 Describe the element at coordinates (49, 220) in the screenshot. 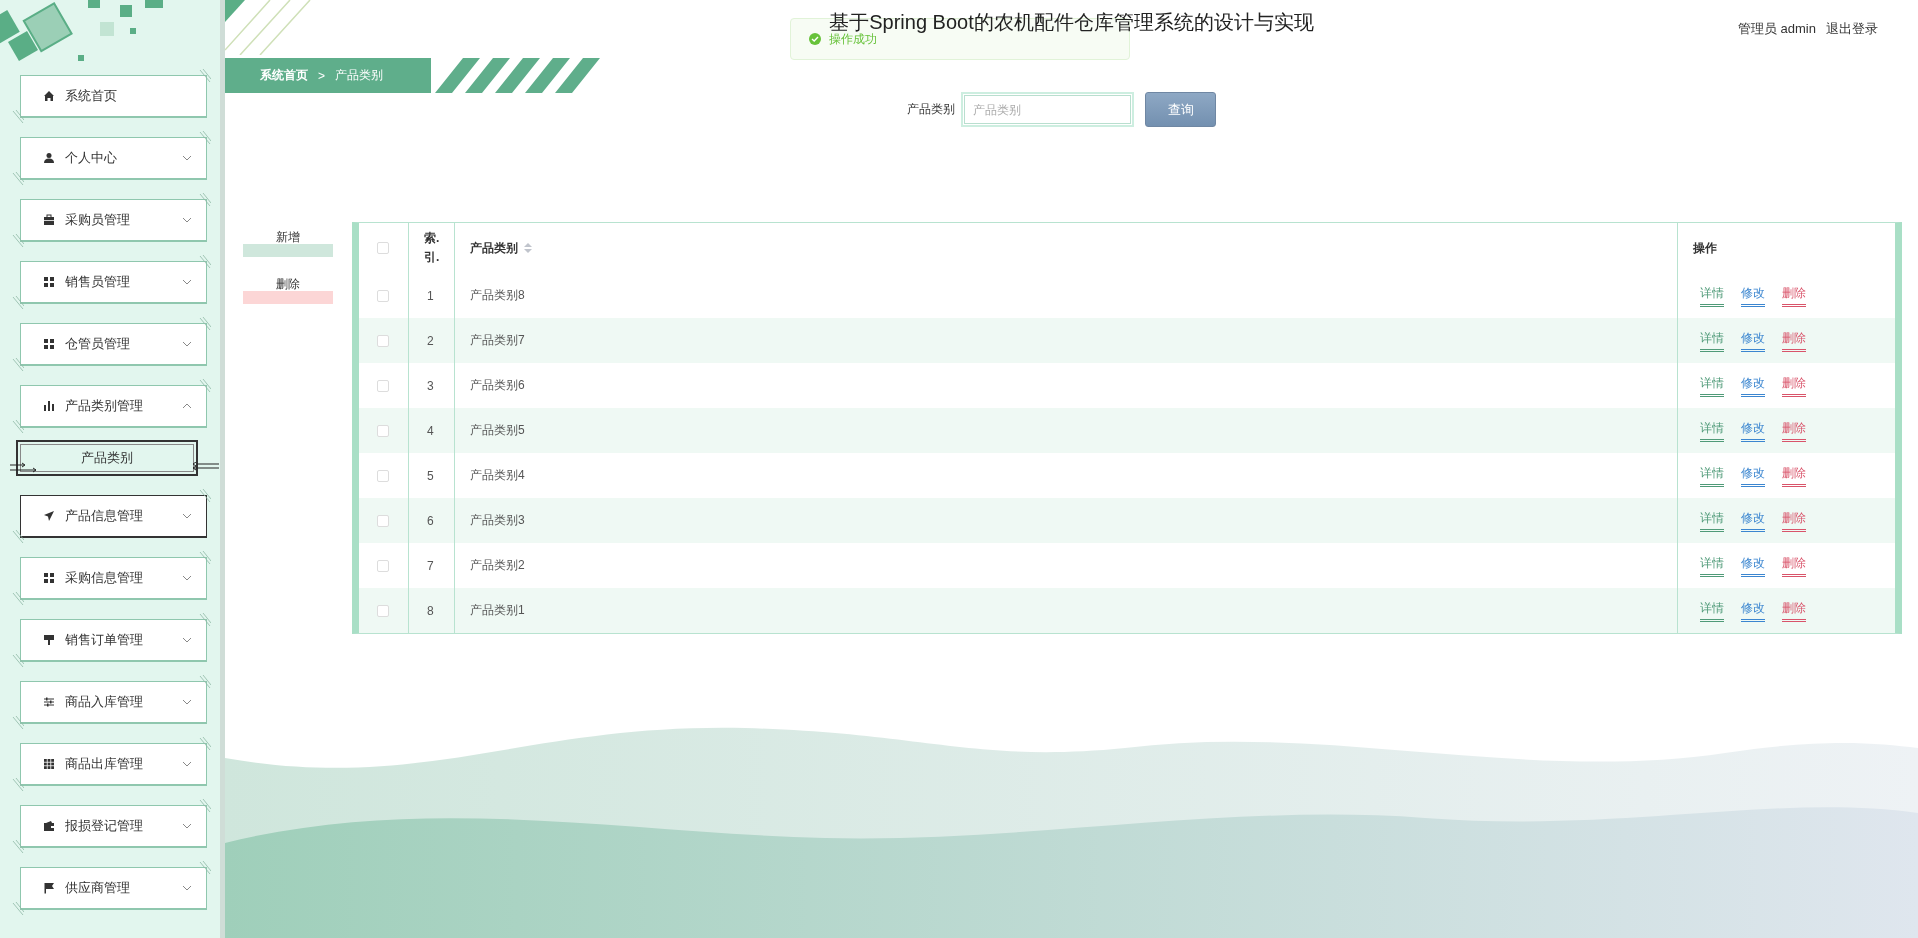

I see `briefcase-icon` at that location.